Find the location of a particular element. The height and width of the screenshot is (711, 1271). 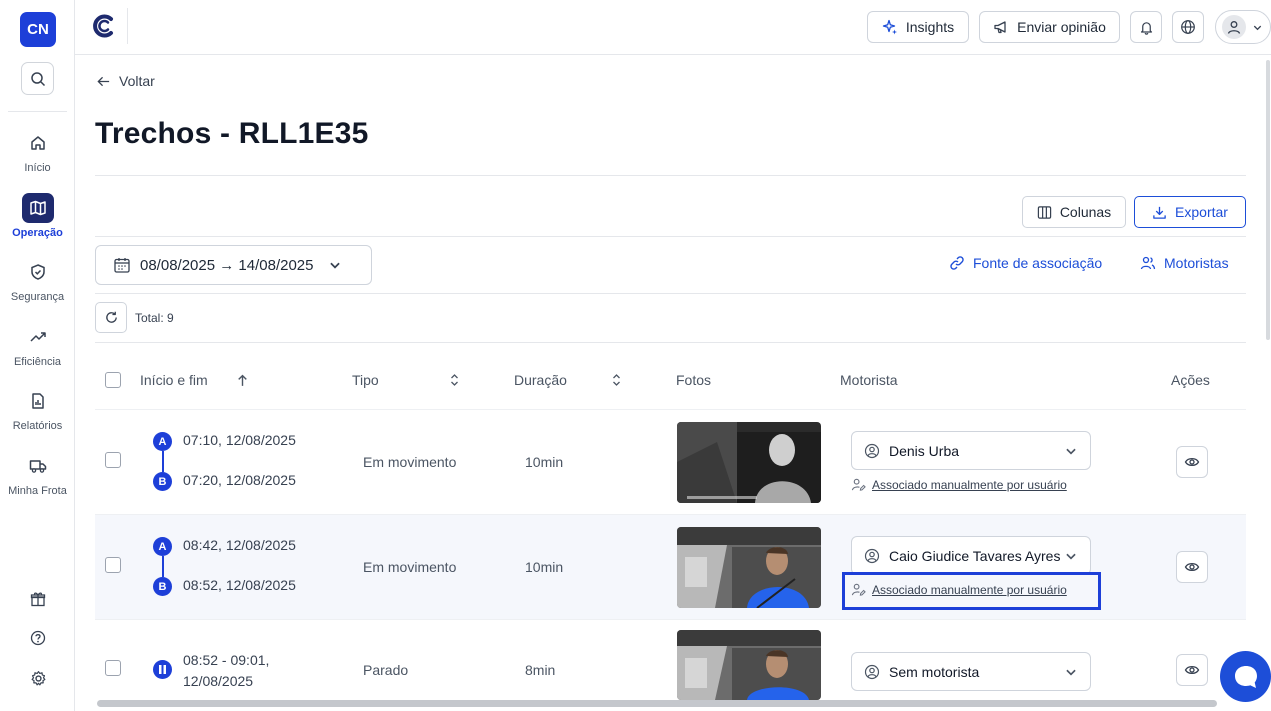

title-divider is located at coordinates (670, 175).